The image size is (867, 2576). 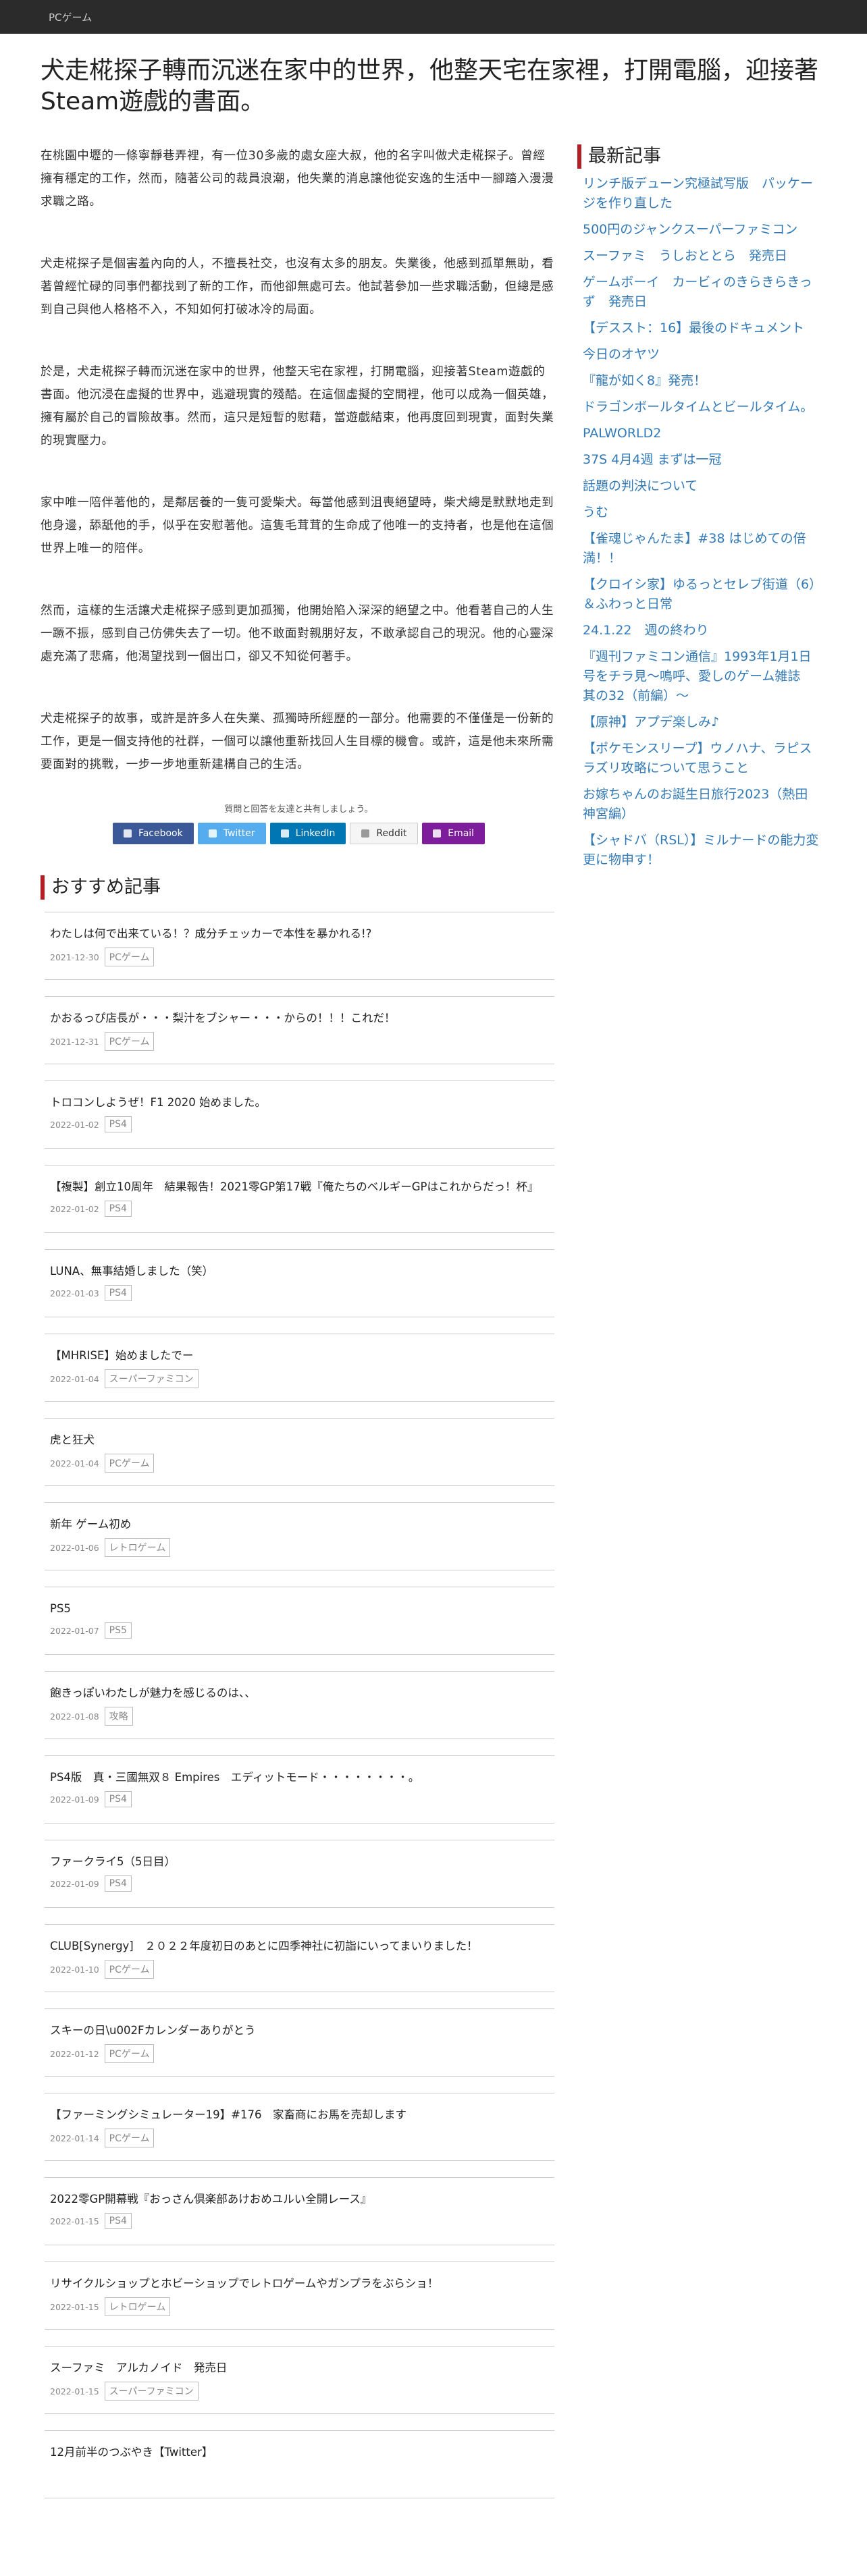 What do you see at coordinates (701, 460) in the screenshot?
I see `sidebar-article-link: 37S 4月4週 まずは一冠` at bounding box center [701, 460].